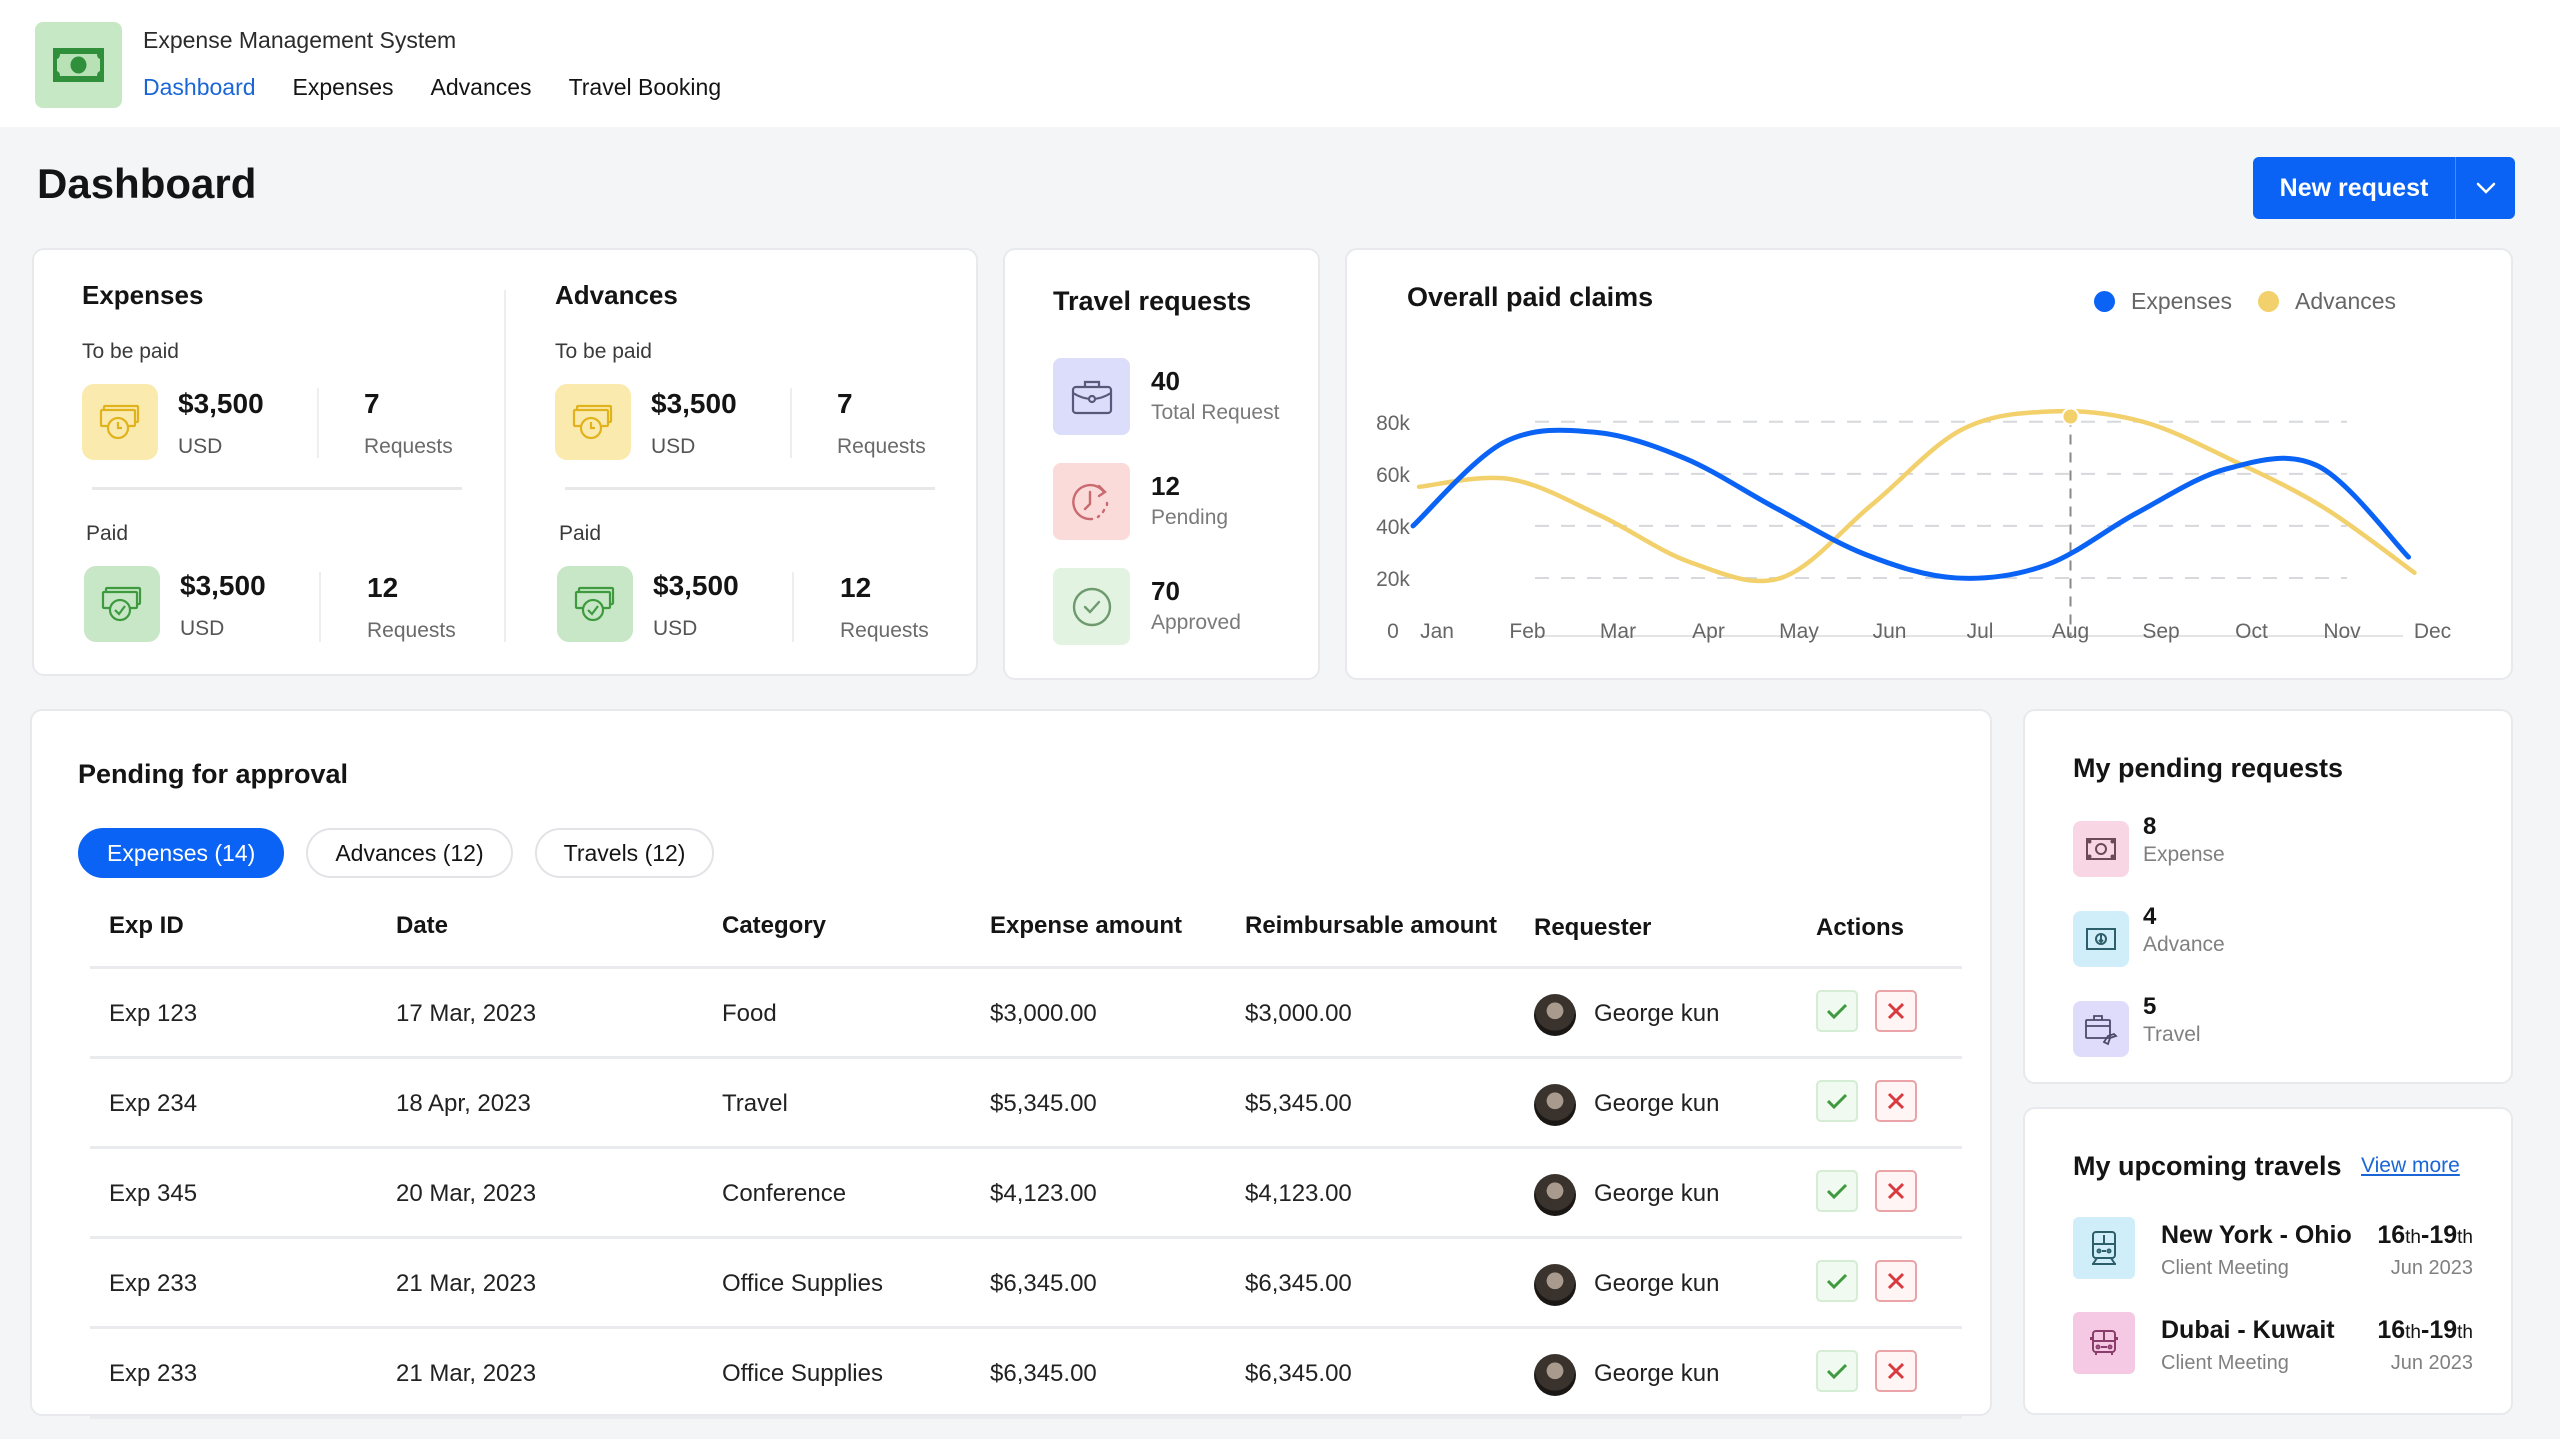 Image resolution: width=2560 pixels, height=1439 pixels. What do you see at coordinates (694, 403) in the screenshot?
I see `advances-to-be-paid-amount: $3,500` at bounding box center [694, 403].